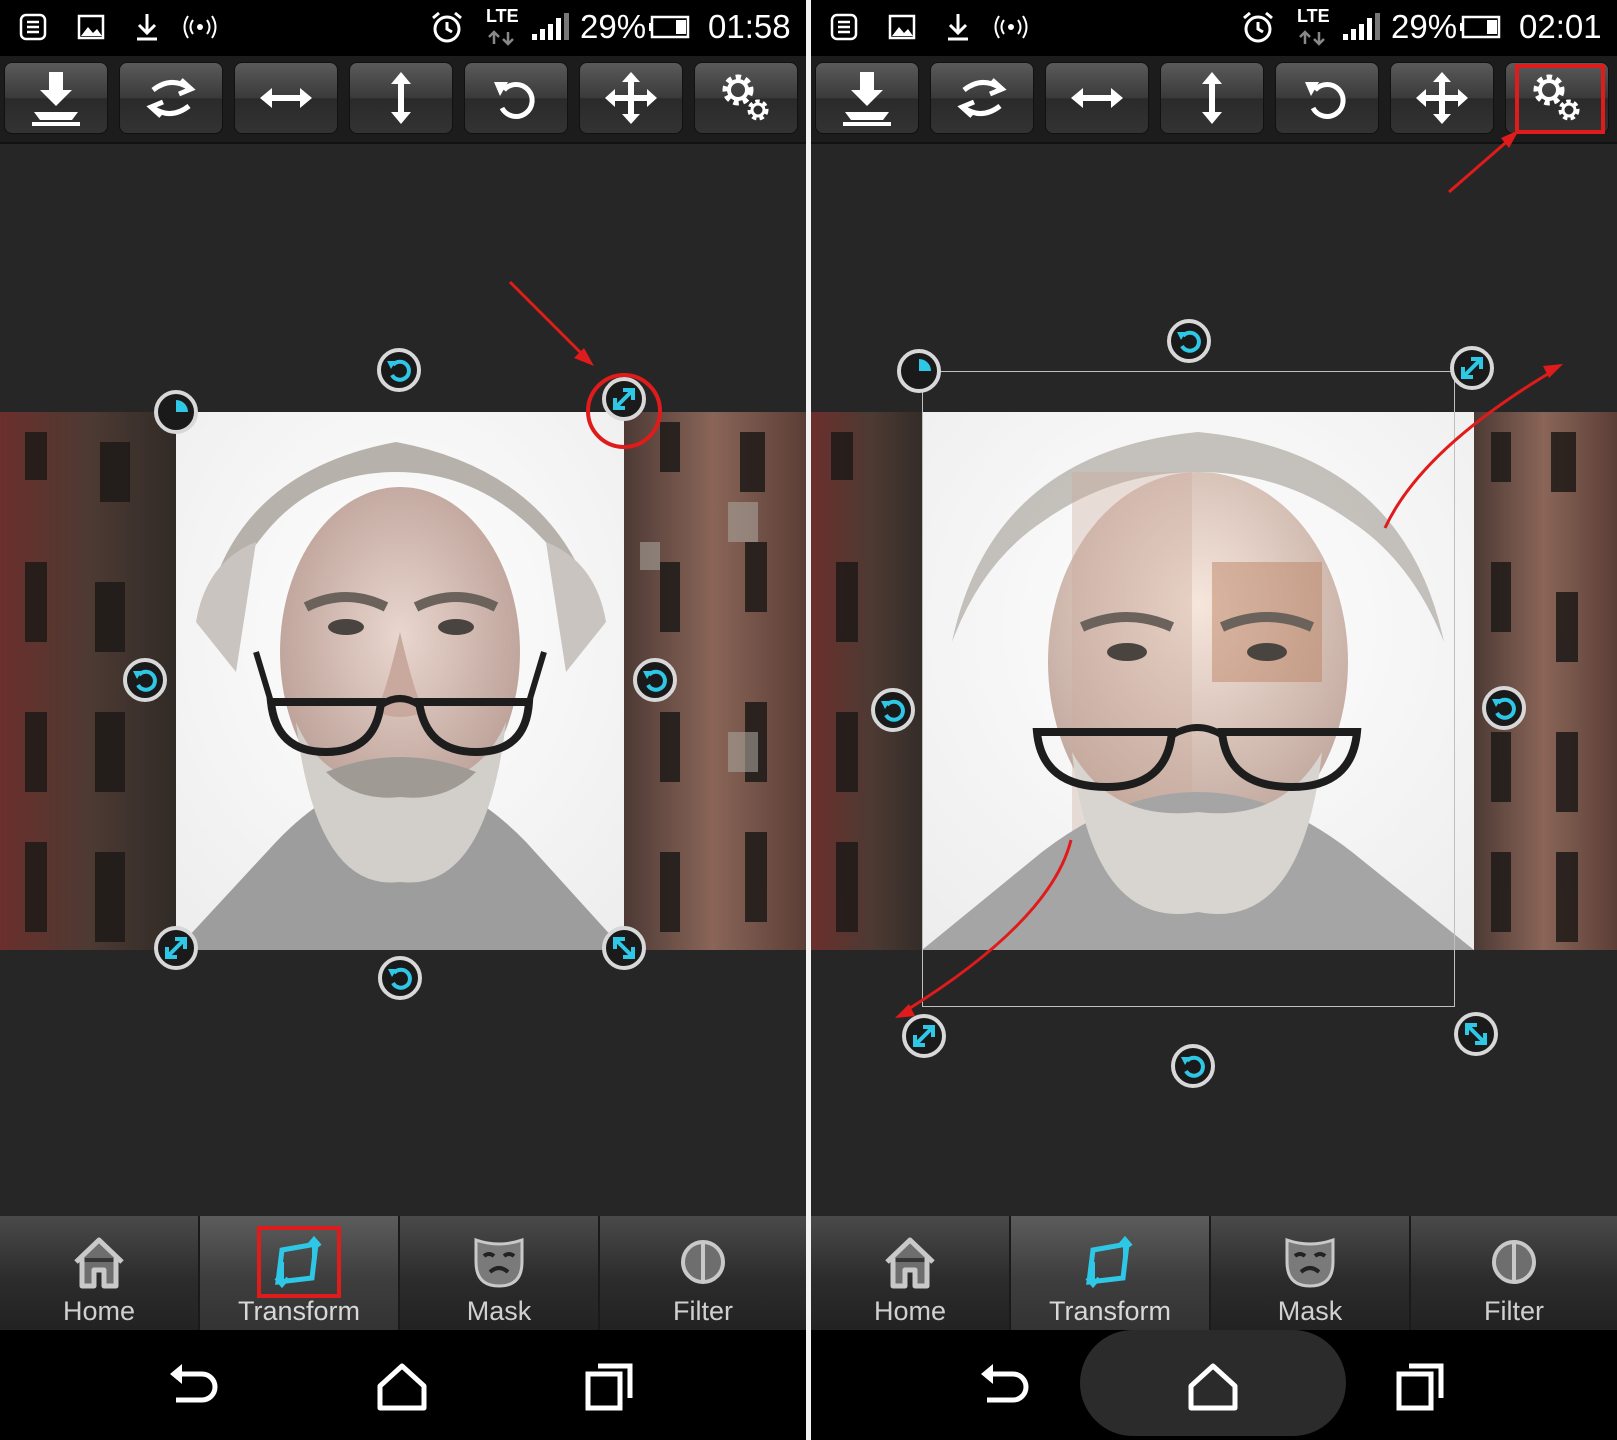 The width and height of the screenshot is (1617, 1440). What do you see at coordinates (400, 681) in the screenshot?
I see `face-photo` at bounding box center [400, 681].